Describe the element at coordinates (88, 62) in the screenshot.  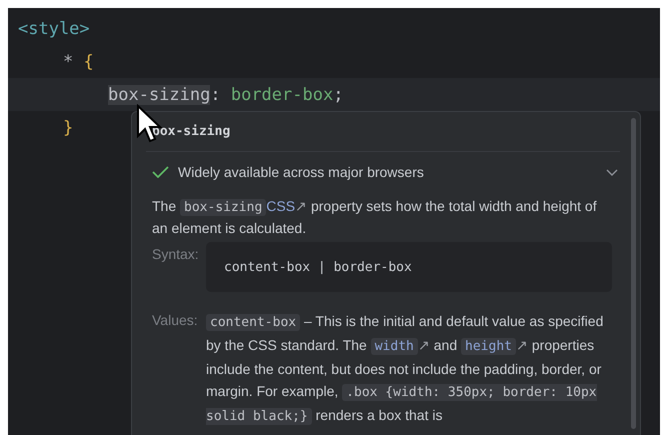
I see `punctuation: {` at that location.